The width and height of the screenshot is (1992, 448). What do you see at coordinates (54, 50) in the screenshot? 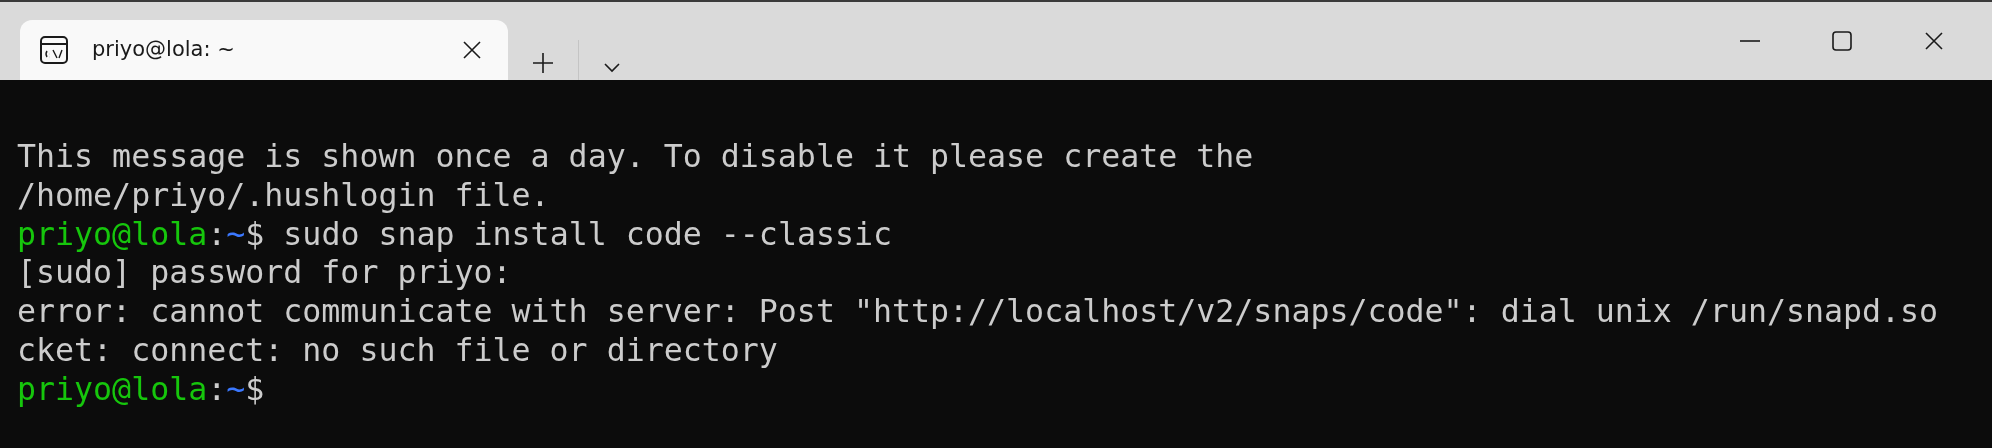
I see `terminal-icon` at bounding box center [54, 50].